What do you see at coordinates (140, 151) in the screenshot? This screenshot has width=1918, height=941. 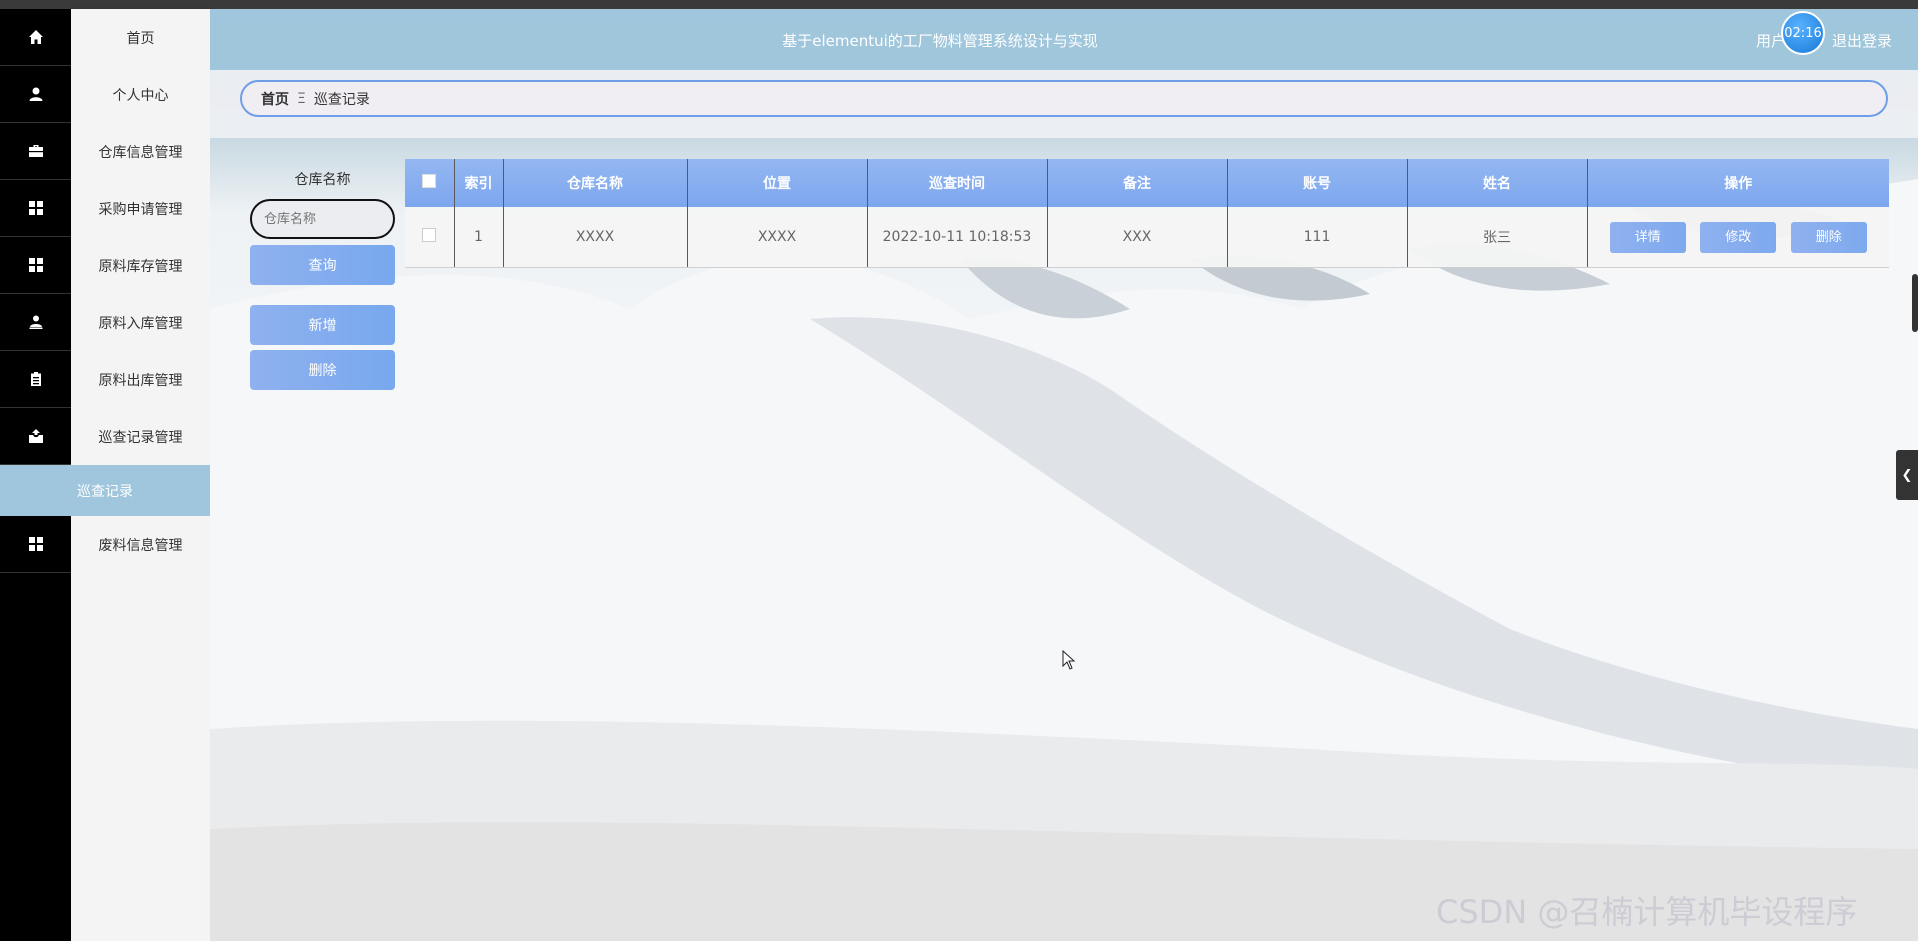 I see `sidebar-item-warehouse: 仓库信息管理` at bounding box center [140, 151].